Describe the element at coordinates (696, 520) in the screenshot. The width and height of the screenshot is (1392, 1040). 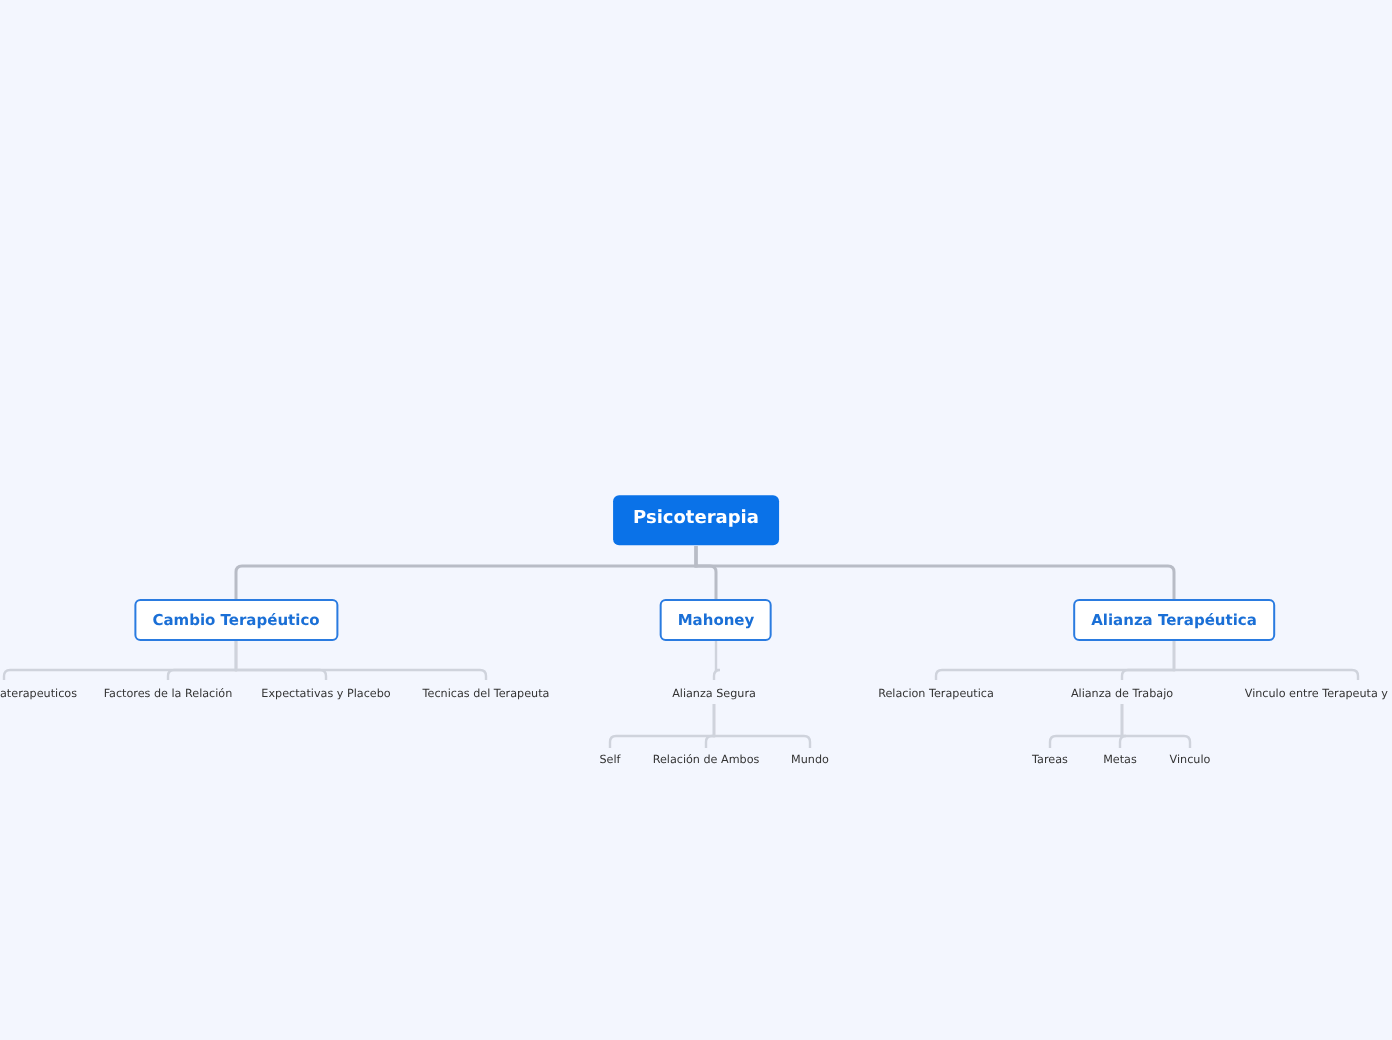
I see `root-node: Psicoterapia` at that location.